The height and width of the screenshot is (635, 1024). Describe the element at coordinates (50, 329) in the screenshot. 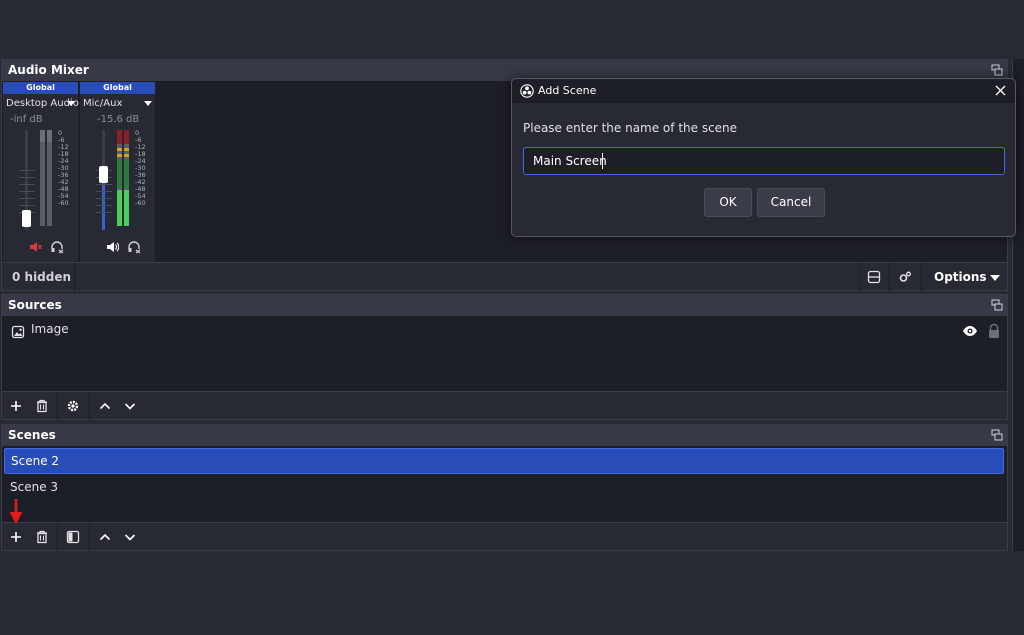

I see `source-item-label: Image` at that location.